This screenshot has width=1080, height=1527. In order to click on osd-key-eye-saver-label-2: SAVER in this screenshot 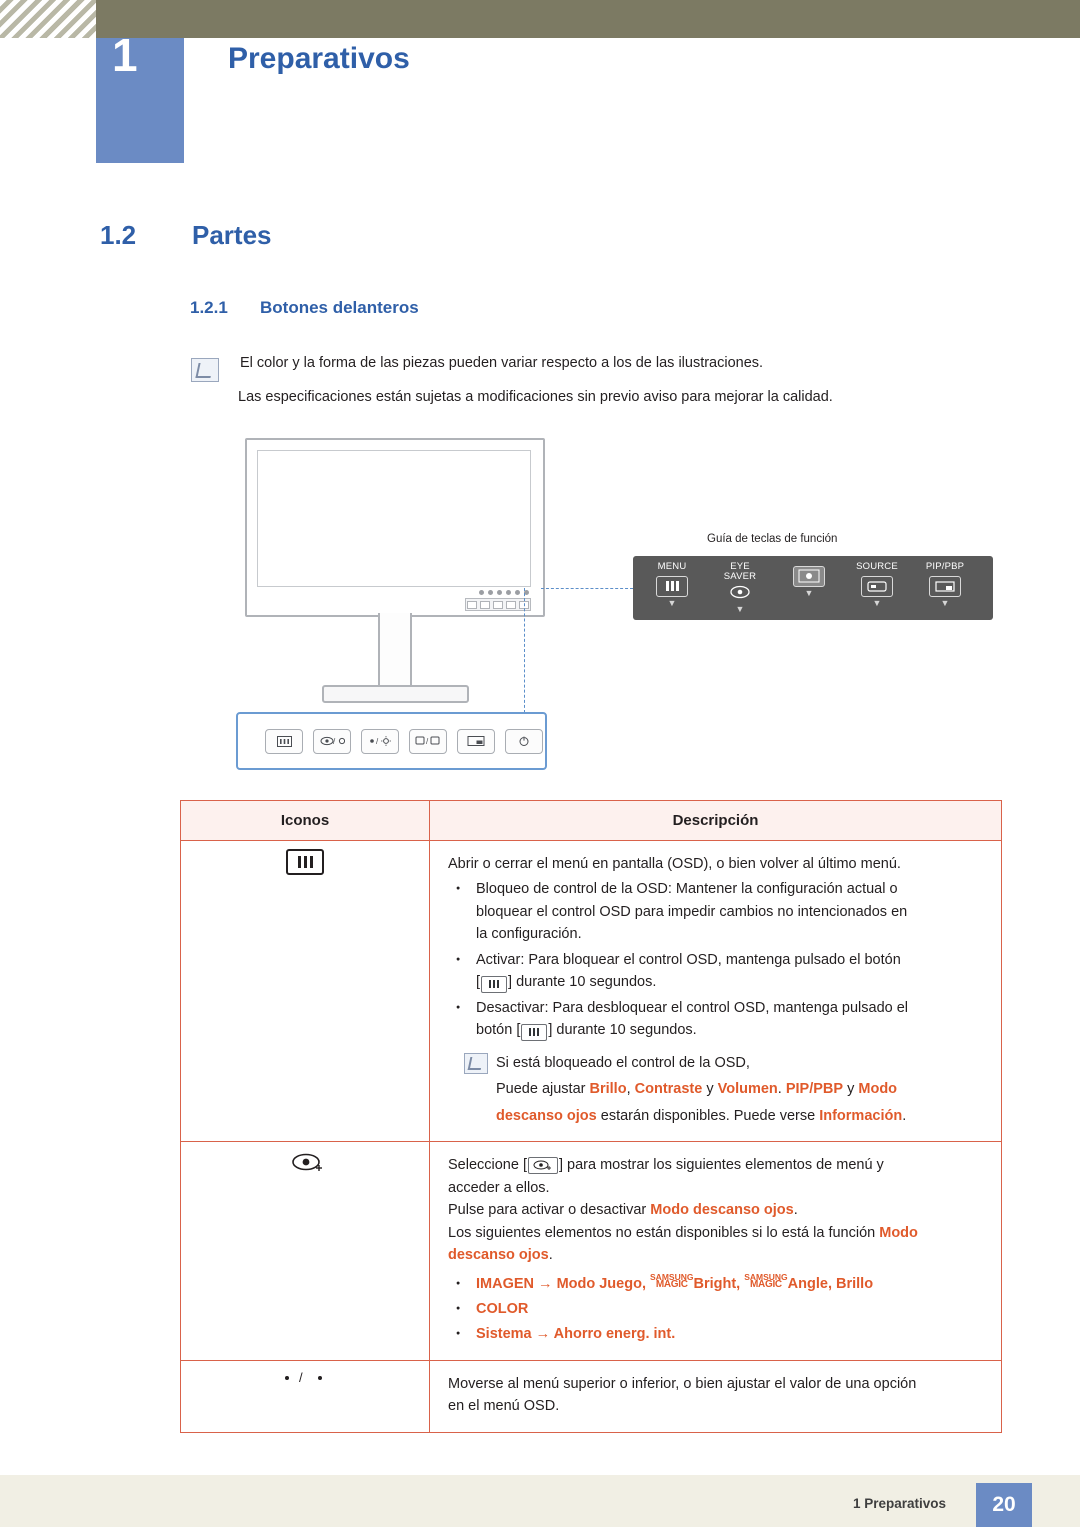, I will do `click(740, 576)`.